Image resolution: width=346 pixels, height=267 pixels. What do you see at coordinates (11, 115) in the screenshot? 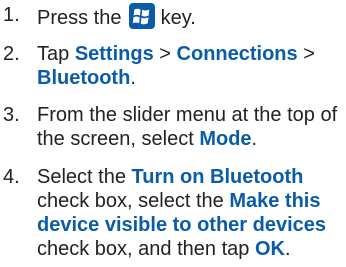
I see `step-number: 3.` at bounding box center [11, 115].